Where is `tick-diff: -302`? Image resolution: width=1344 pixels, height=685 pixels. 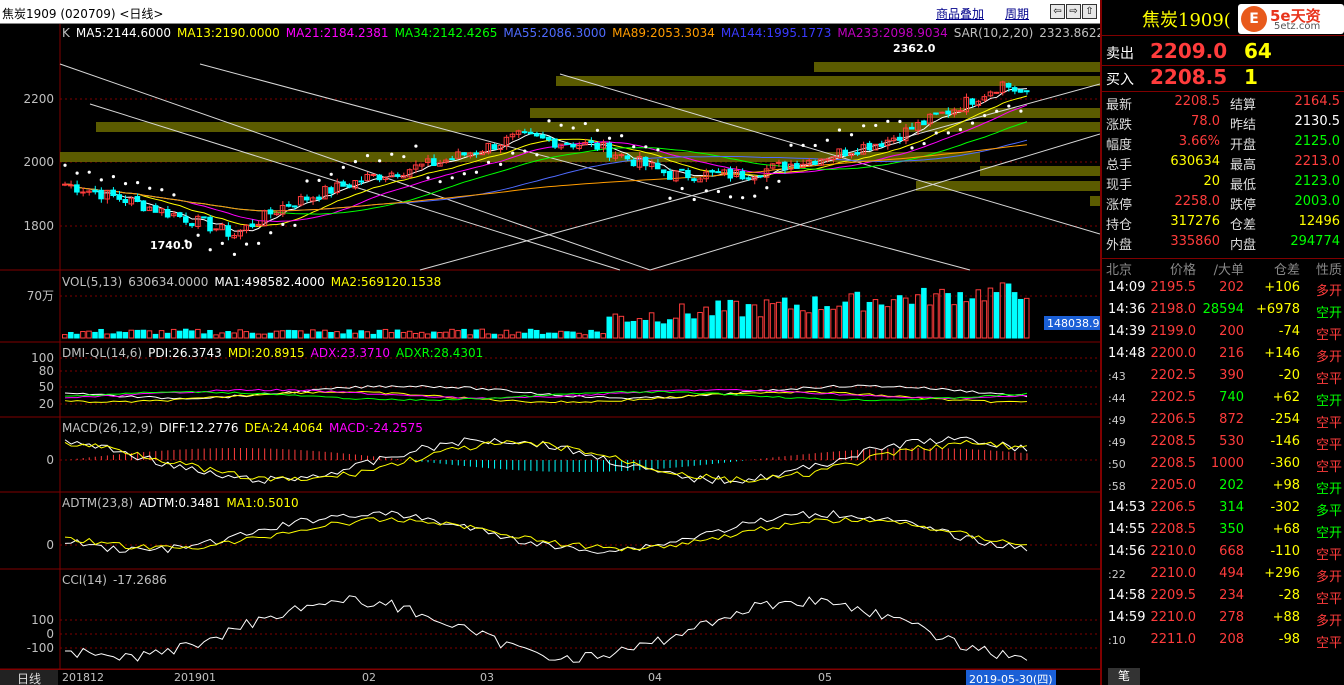 tick-diff: -302 is located at coordinates (1285, 507).